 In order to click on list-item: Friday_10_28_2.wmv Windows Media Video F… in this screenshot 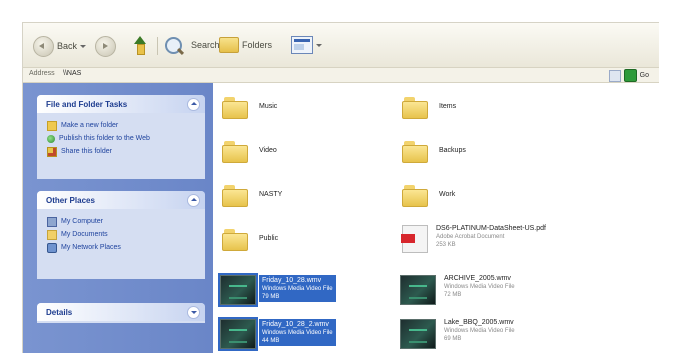, I will do `click(277, 334)`.